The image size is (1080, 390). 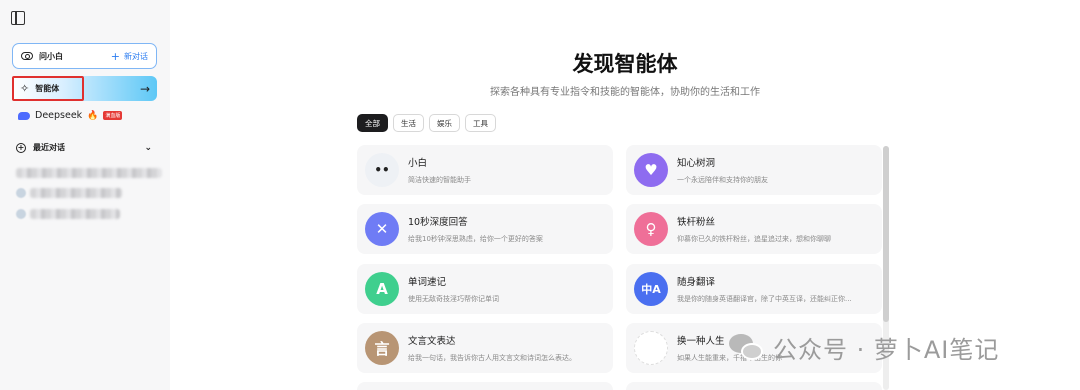 I want to click on card-text: 10秒深度回答 给我10秒钟深思熟虑，给你一个更好的答案, so click(x=475, y=229).